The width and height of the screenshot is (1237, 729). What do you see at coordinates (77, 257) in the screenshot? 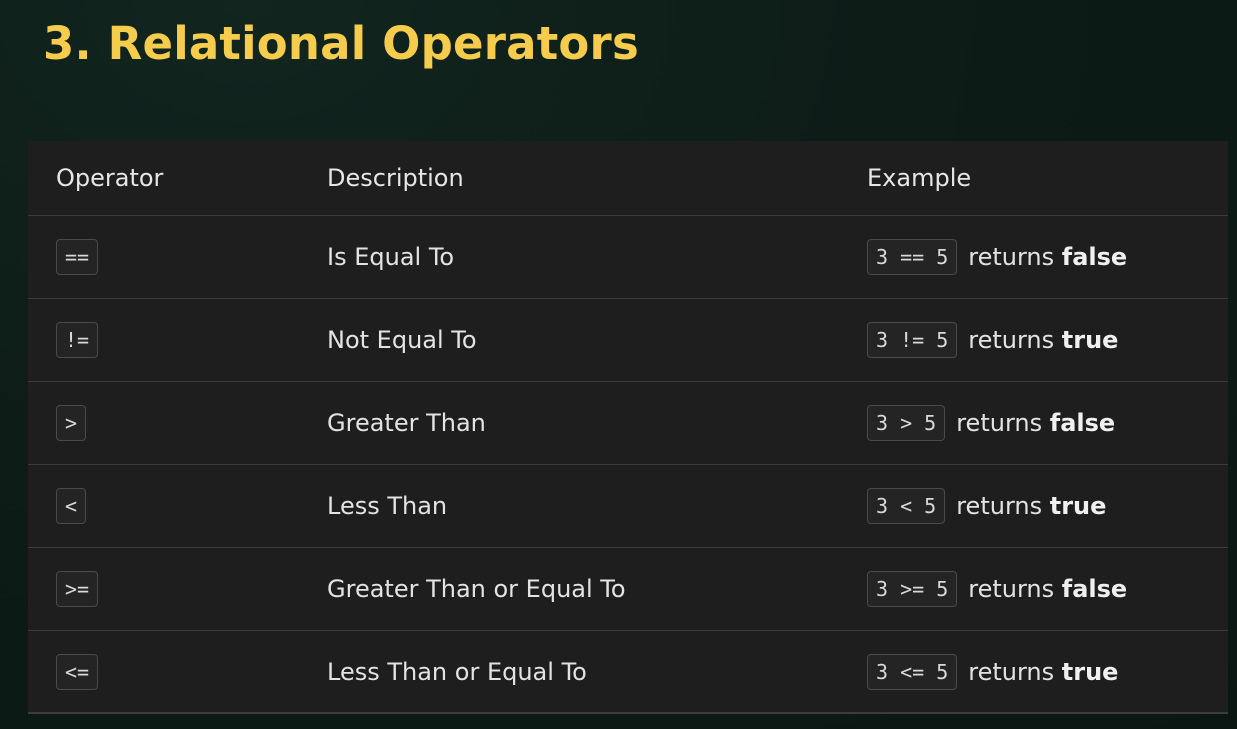
I see `operator-code: ==` at bounding box center [77, 257].